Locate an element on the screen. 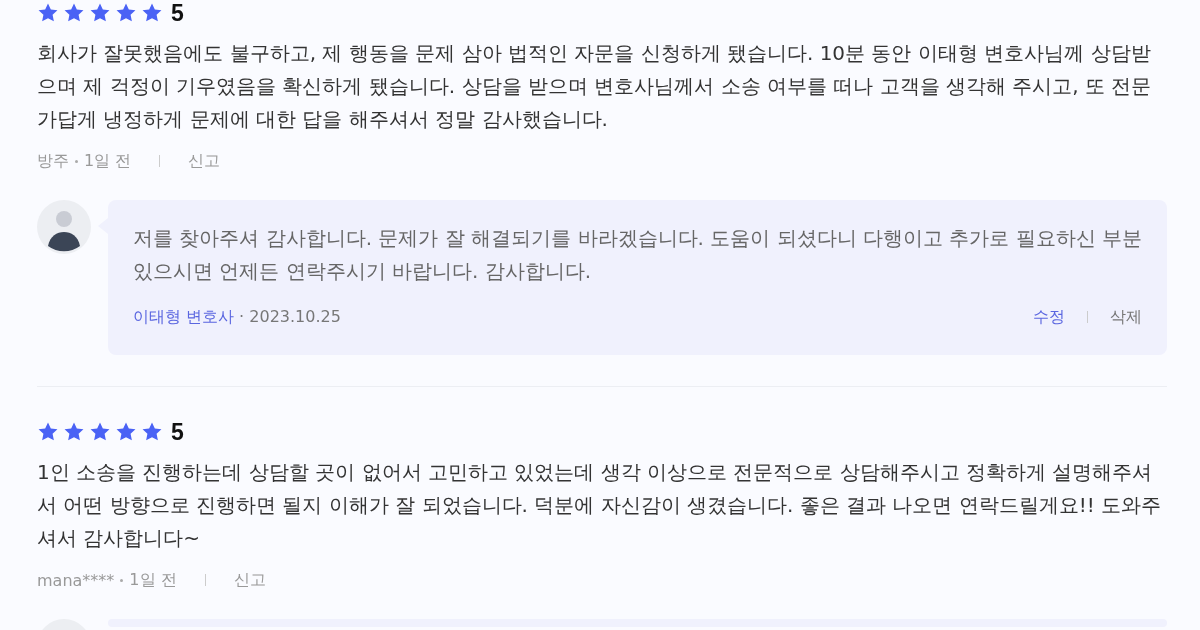  reply-date: · 2023.10.25 is located at coordinates (290, 317).